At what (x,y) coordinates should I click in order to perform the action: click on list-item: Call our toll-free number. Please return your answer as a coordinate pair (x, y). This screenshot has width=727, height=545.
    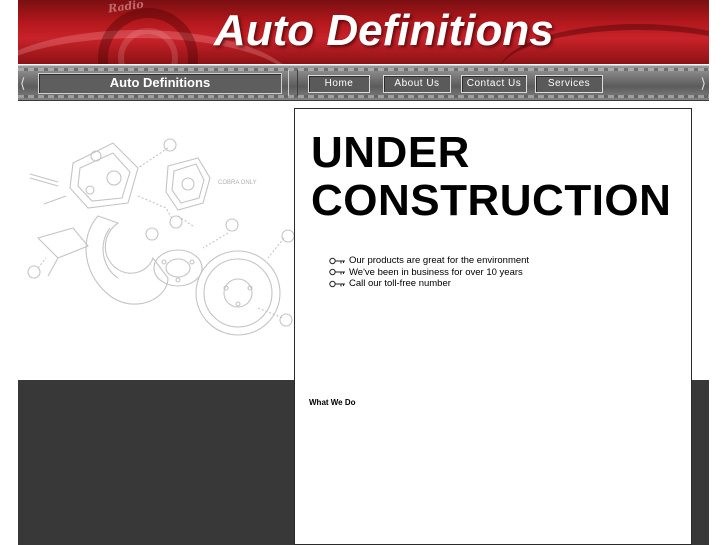
    Looking at the image, I should click on (429, 284).